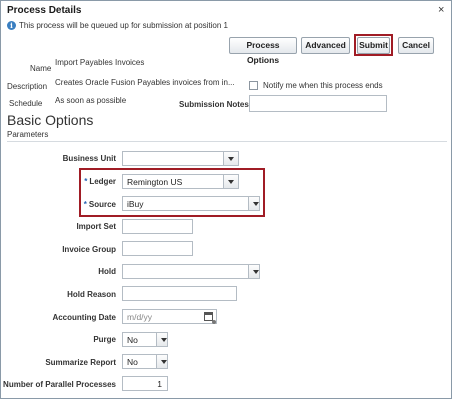  I want to click on submission-notes-field, so click(318, 103).